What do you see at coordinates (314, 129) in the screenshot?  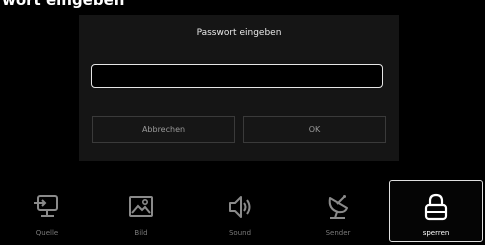 I see `ok-button: OK` at bounding box center [314, 129].